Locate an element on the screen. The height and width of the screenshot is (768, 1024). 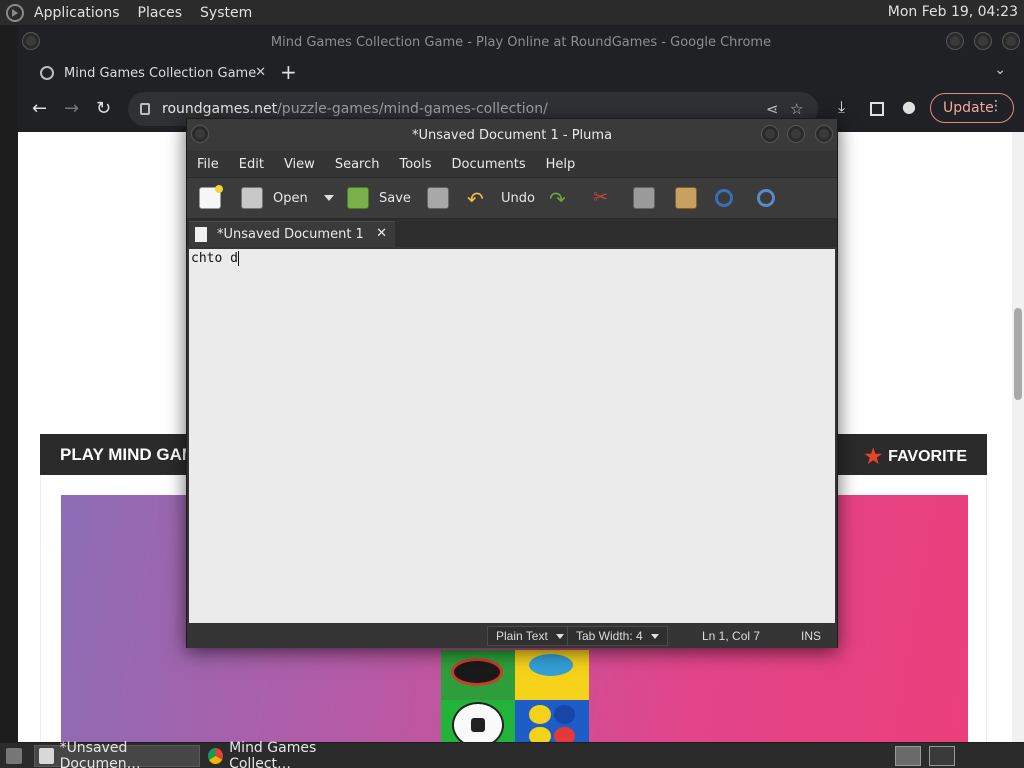
show-desktop-button is located at coordinates (13, 756).